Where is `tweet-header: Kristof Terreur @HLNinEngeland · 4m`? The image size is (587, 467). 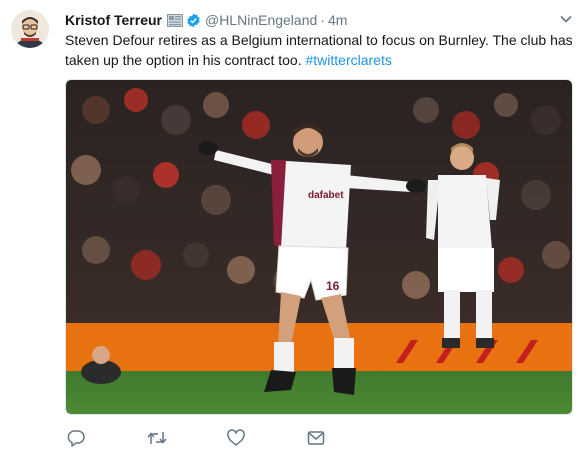
tweet-header: Kristof Terreur @HLNinEngeland · 4m is located at coordinates (206, 20).